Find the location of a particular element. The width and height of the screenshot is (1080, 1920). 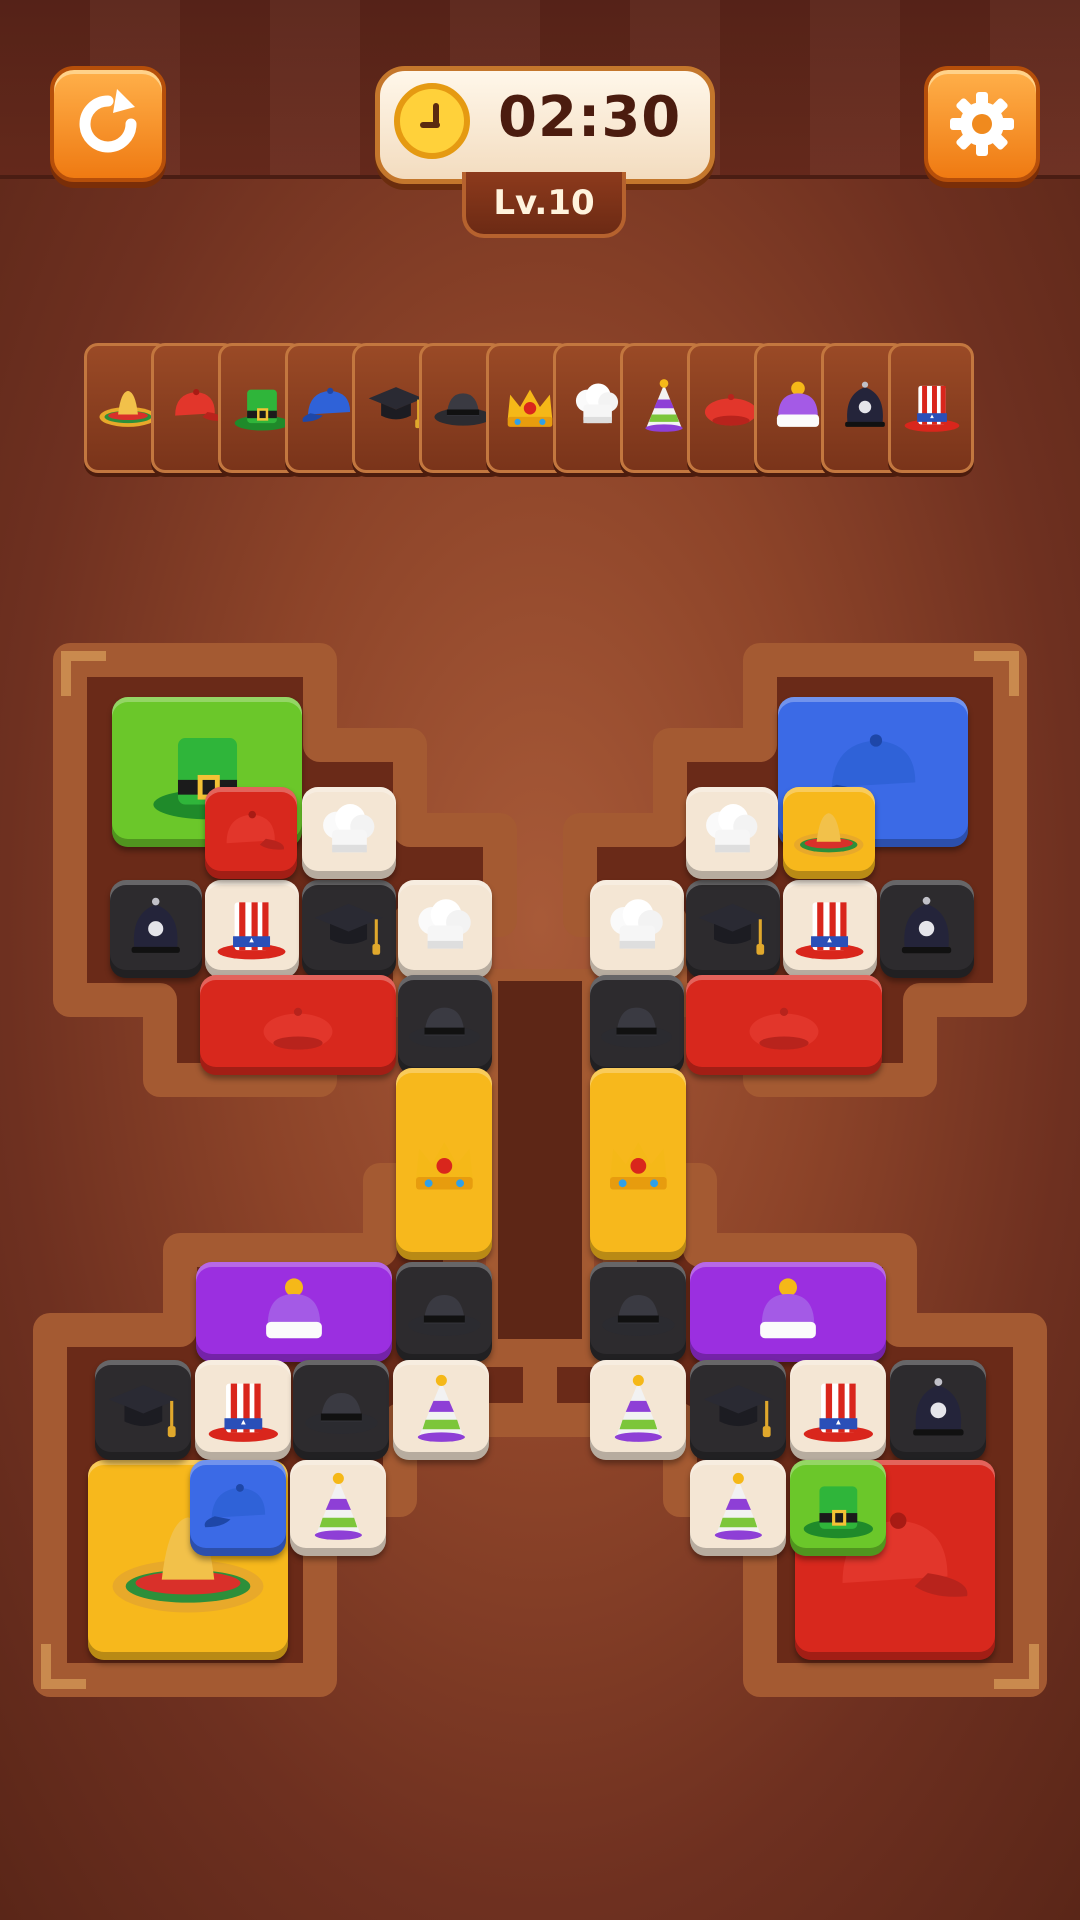

tile-sombrero is located at coordinates (829, 833).